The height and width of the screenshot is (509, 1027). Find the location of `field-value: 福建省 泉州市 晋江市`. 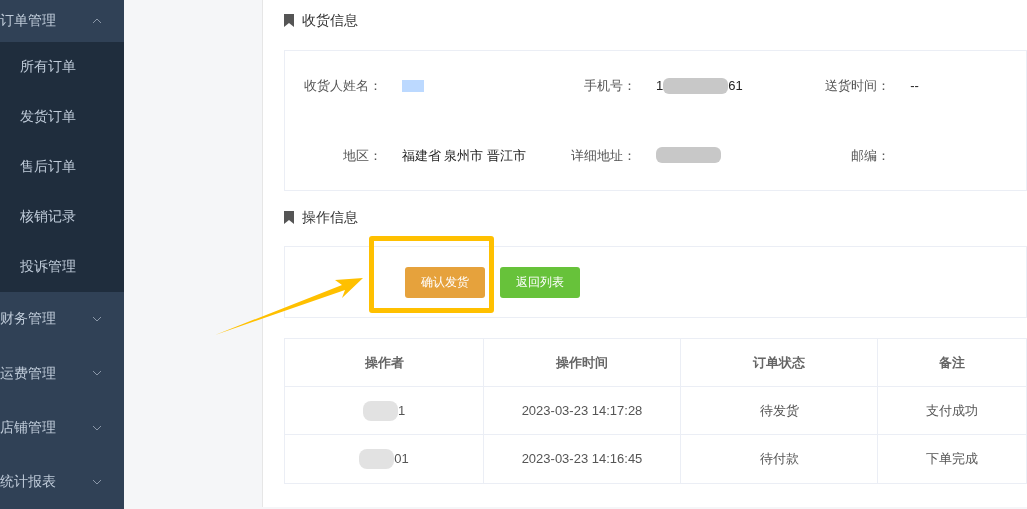

field-value: 福建省 泉州市 晋江市 is located at coordinates (463, 155).